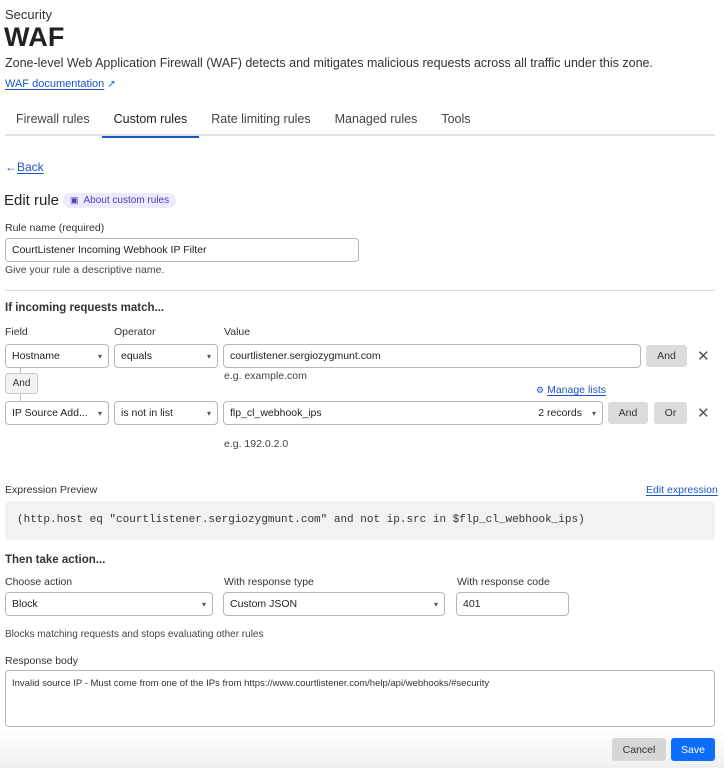 The width and height of the screenshot is (724, 768). What do you see at coordinates (670, 413) in the screenshot?
I see `or-button-2: Or` at bounding box center [670, 413].